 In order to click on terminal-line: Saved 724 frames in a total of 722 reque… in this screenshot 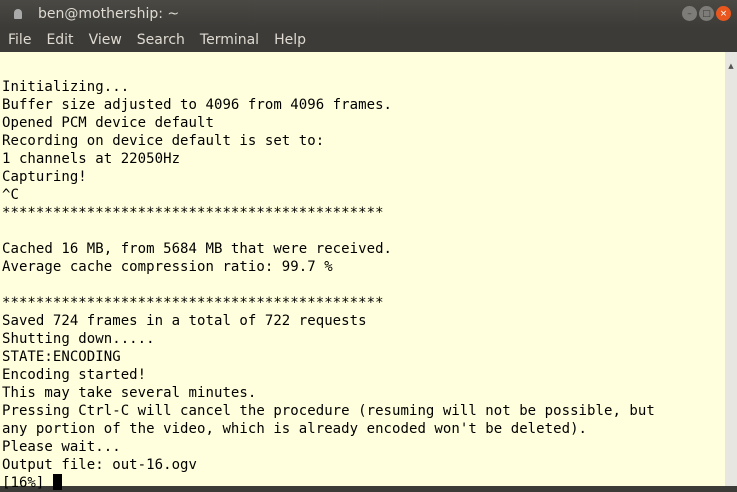, I will do `click(184, 321)`.